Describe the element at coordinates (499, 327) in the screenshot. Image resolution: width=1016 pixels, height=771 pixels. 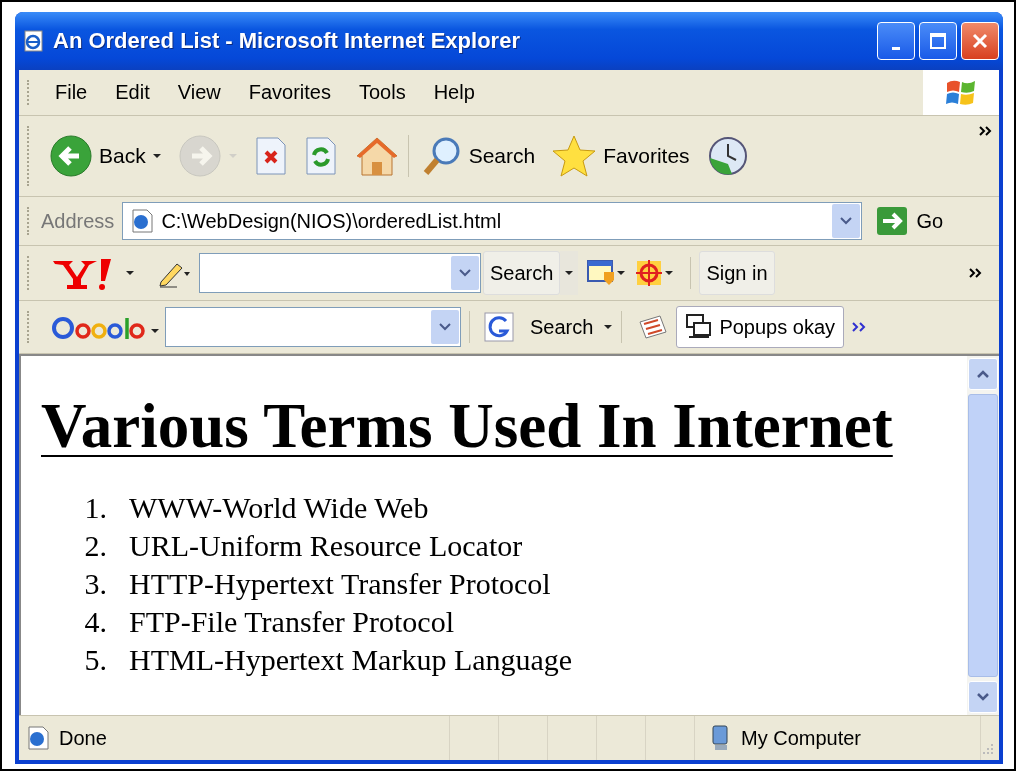
I see `g-logo-icon` at that location.